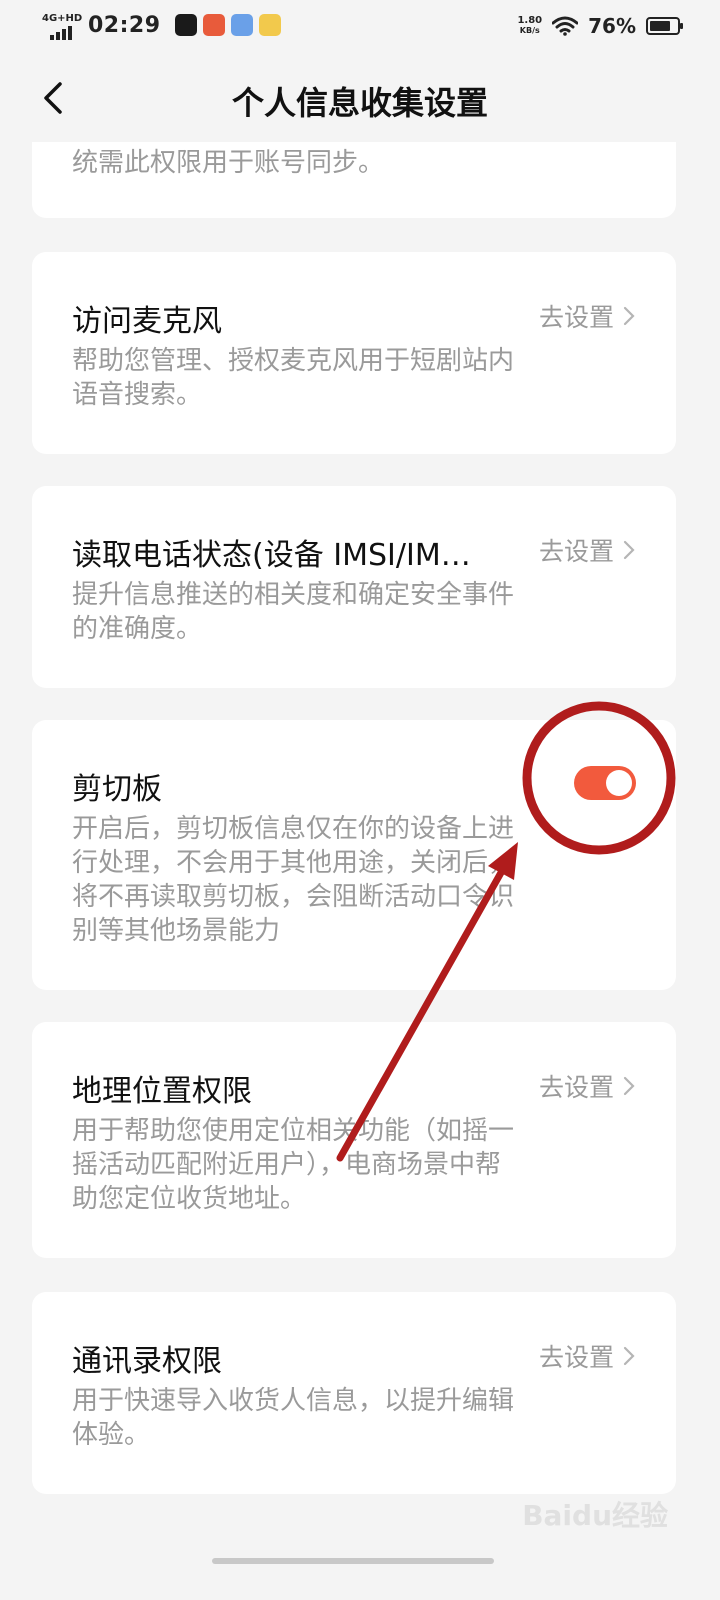 The height and width of the screenshot is (1600, 720). I want to click on wifi-icon, so click(565, 26).